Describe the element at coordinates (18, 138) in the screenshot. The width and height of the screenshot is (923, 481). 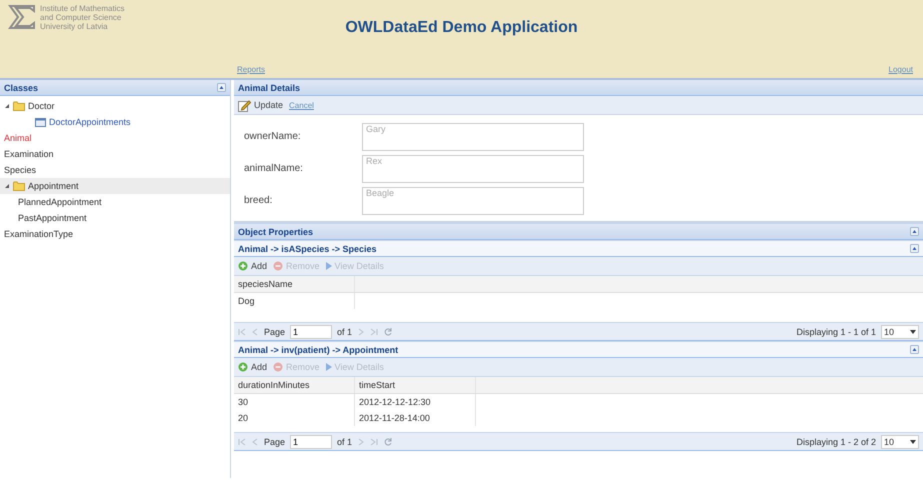
I see `tree-item: Animal` at that location.